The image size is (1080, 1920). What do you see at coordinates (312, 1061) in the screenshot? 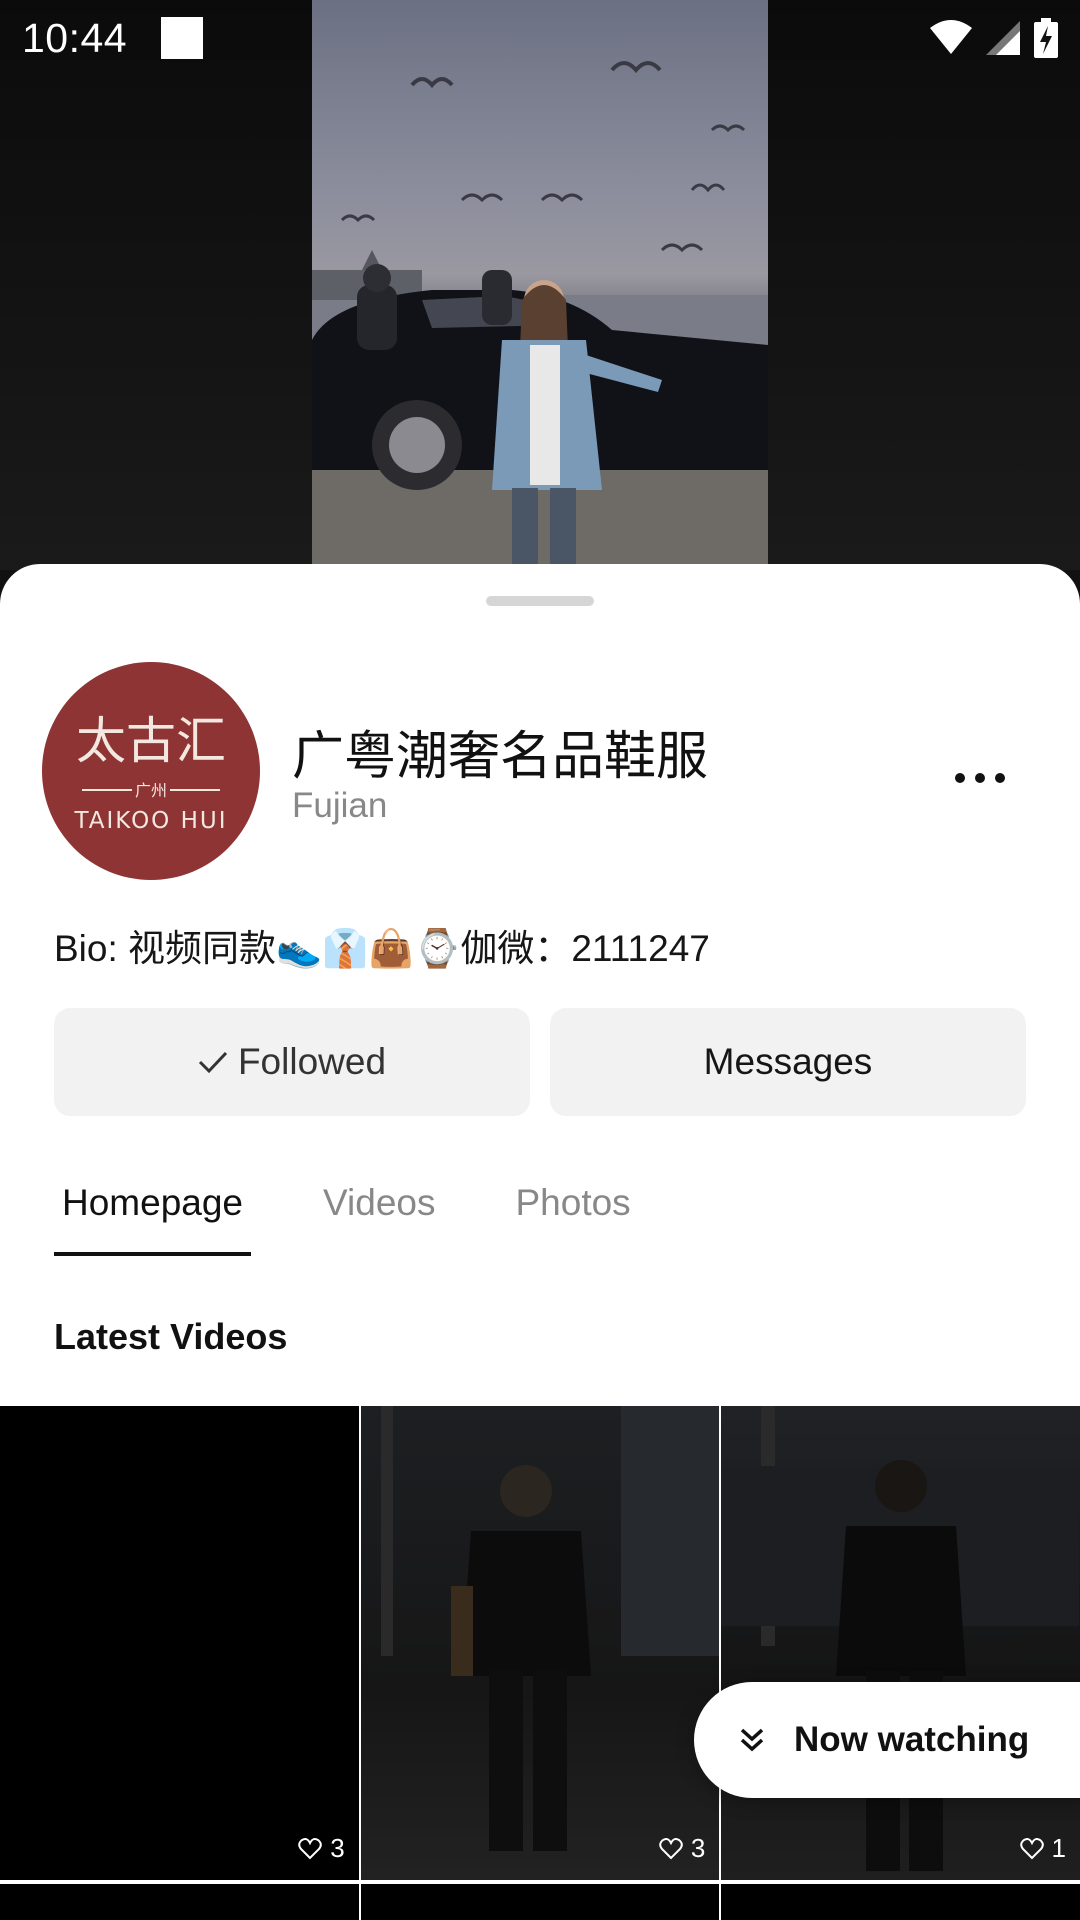
I see `followed-label: Followed` at bounding box center [312, 1061].